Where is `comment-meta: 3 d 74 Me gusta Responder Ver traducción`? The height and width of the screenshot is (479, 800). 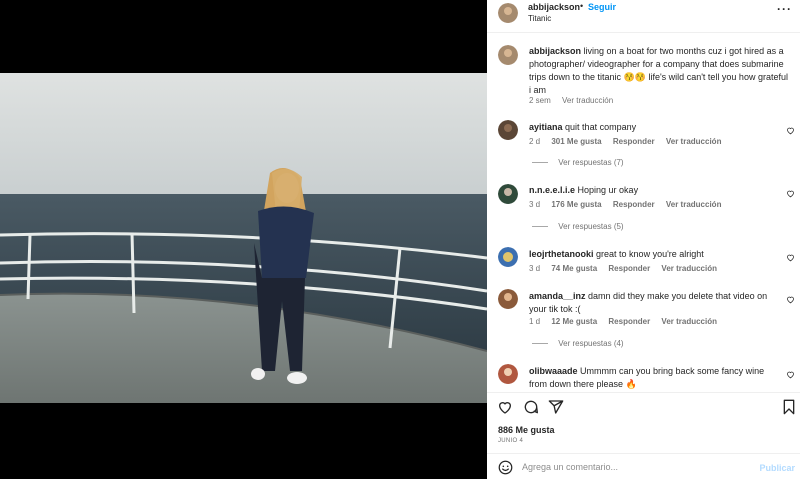 comment-meta: 3 d 74 Me gusta Responder Ver traducción is located at coordinates (627, 268).